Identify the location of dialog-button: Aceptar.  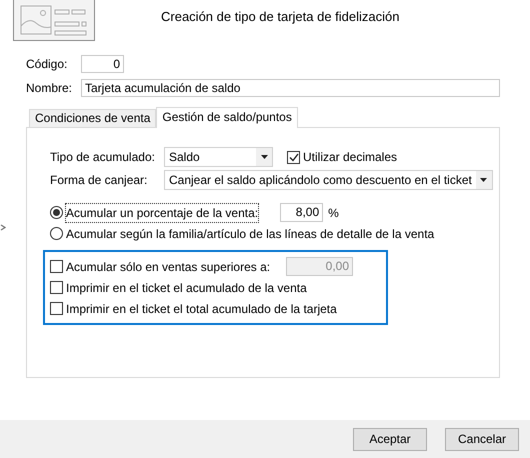
(390, 439).